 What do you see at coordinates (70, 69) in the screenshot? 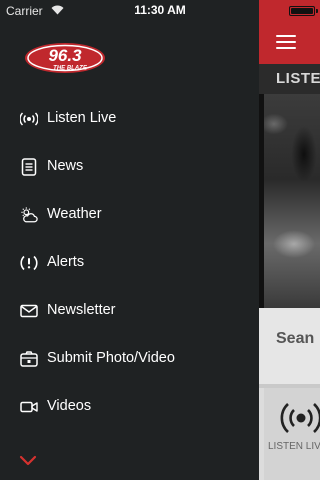
I see `svg-text: THE BLAZE` at bounding box center [70, 69].